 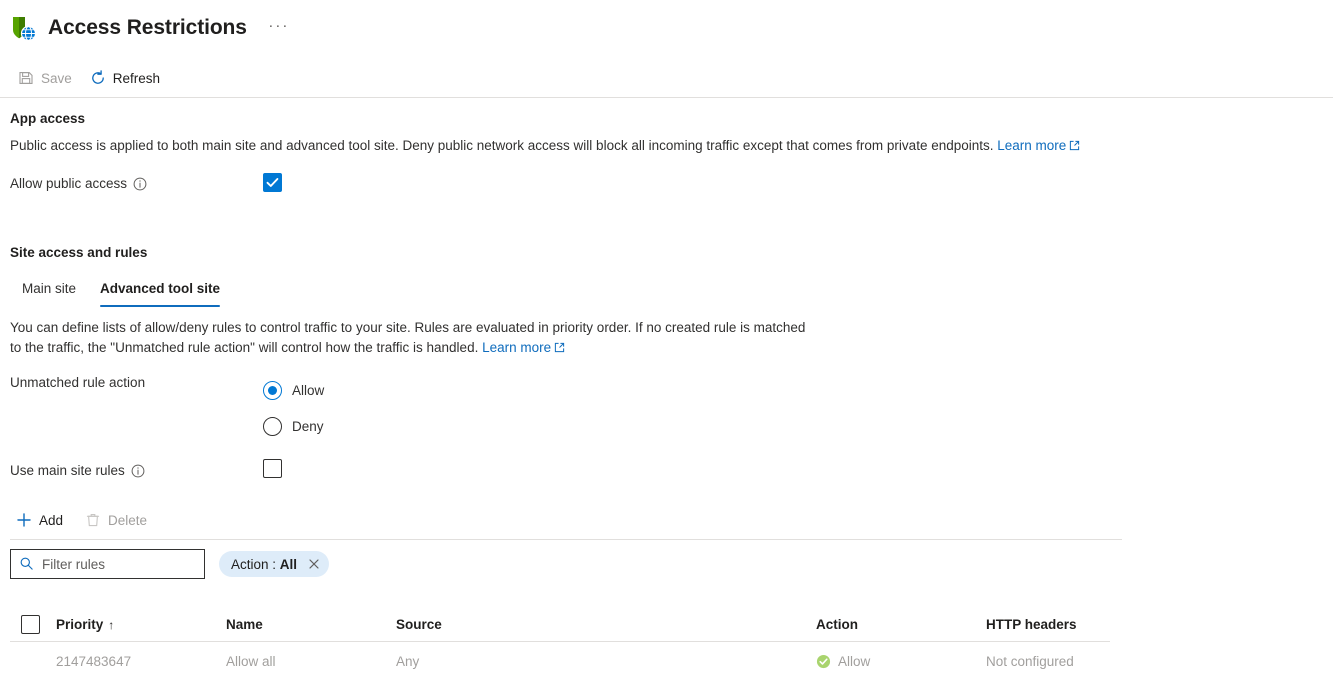 What do you see at coordinates (160, 292) in the screenshot?
I see `tab-advanced-tool-site: Advanced tool site` at bounding box center [160, 292].